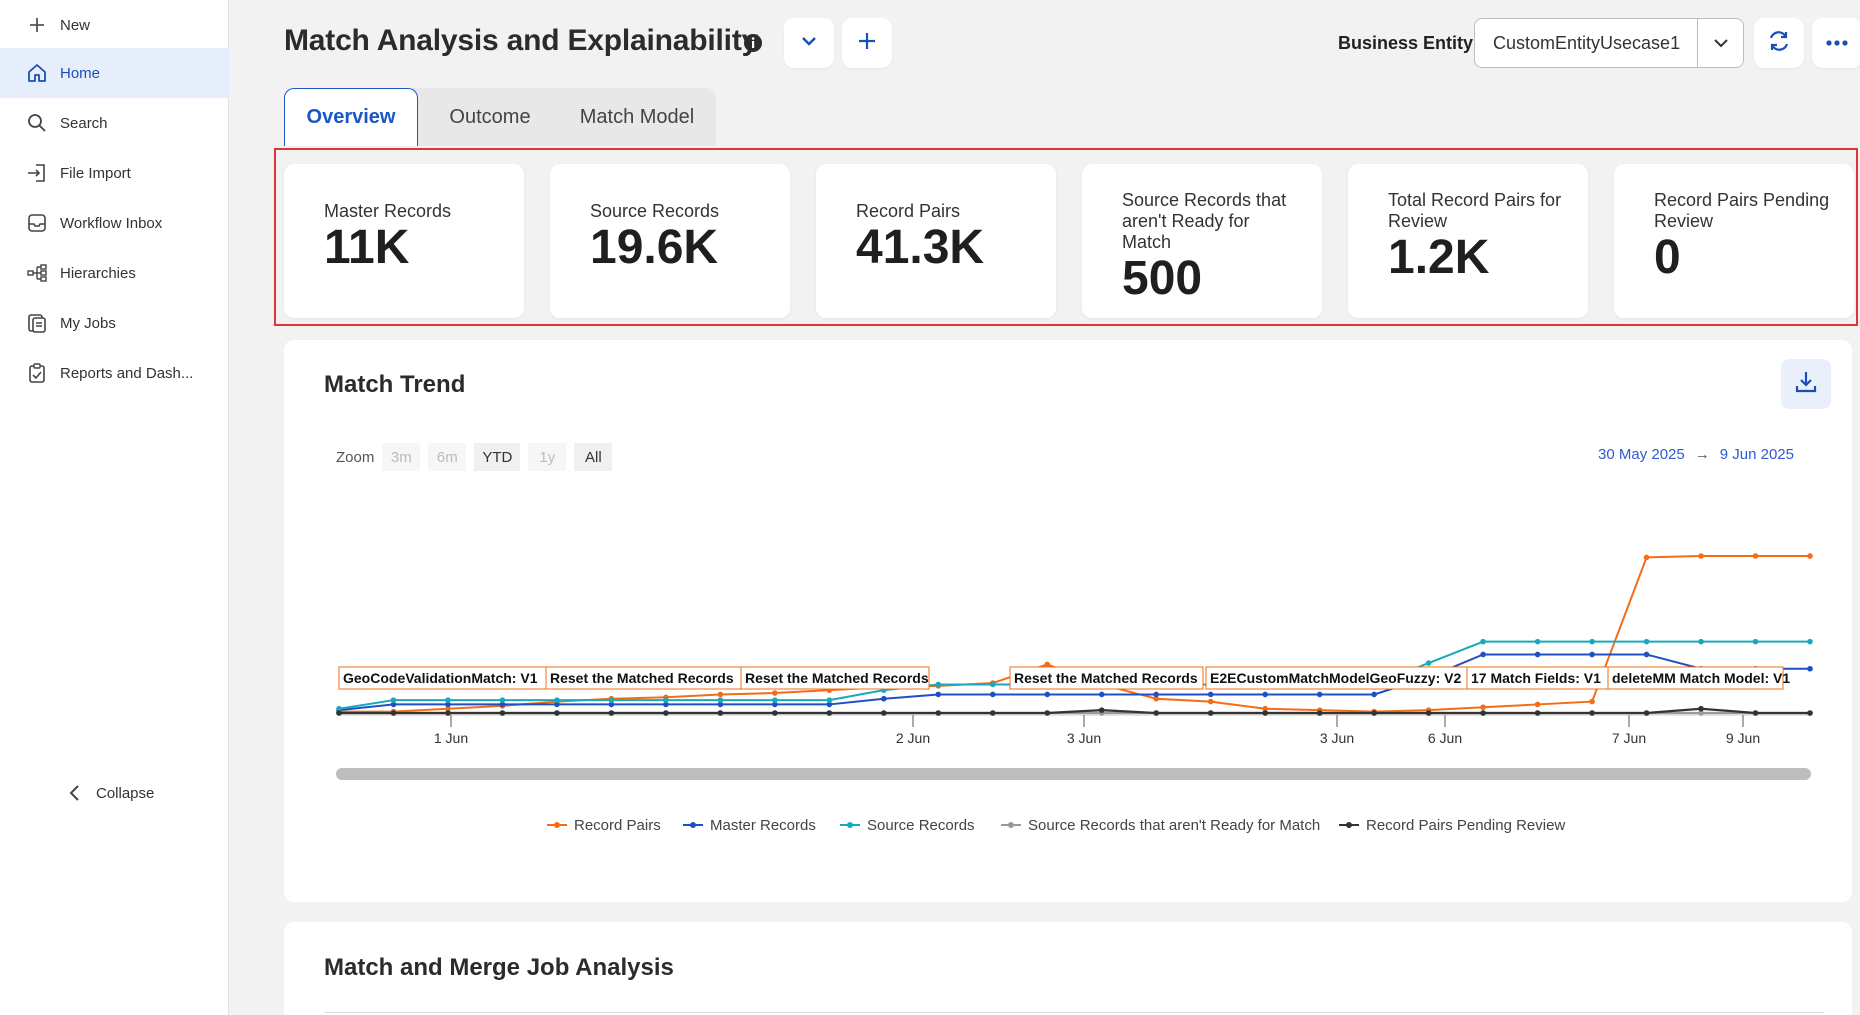  I want to click on kpi-card-pending-review: Record Pairs Pending Review 0, so click(1734, 241).